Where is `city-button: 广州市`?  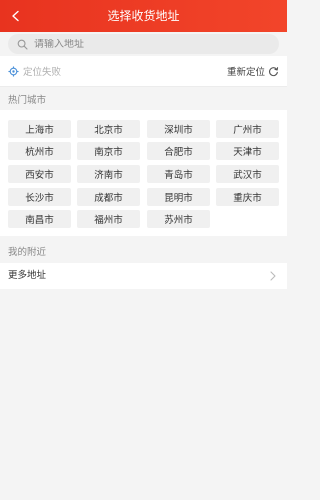 city-button: 广州市 is located at coordinates (247, 129).